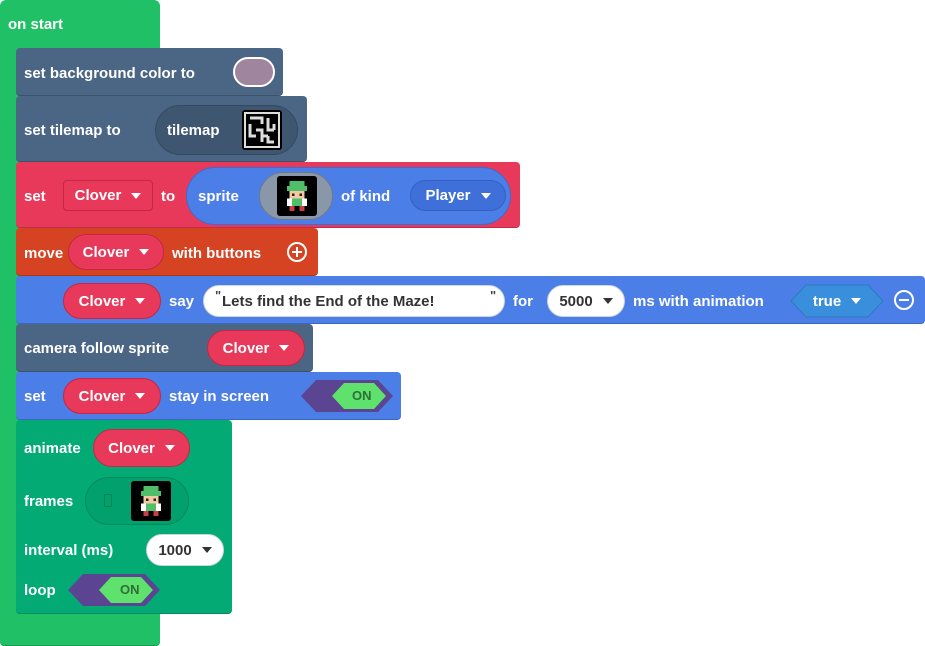 This screenshot has width=925, height=646. What do you see at coordinates (448, 195) in the screenshot?
I see `kind-name: Player` at bounding box center [448, 195].